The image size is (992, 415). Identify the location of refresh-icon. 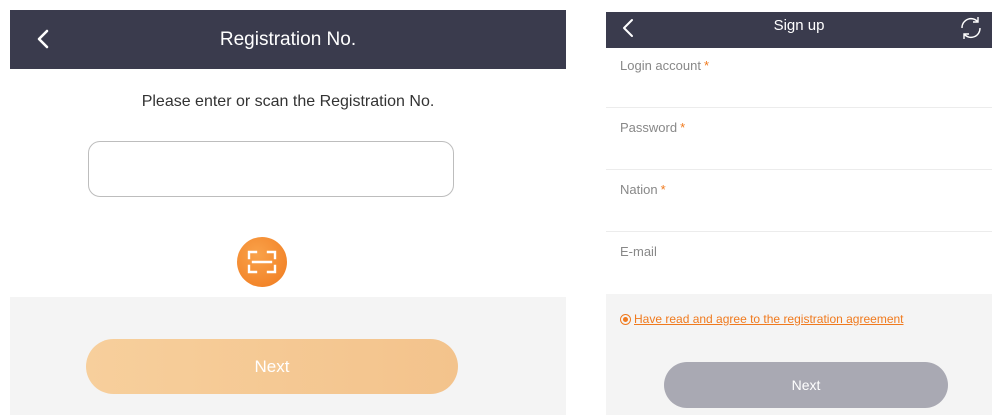
(971, 28).